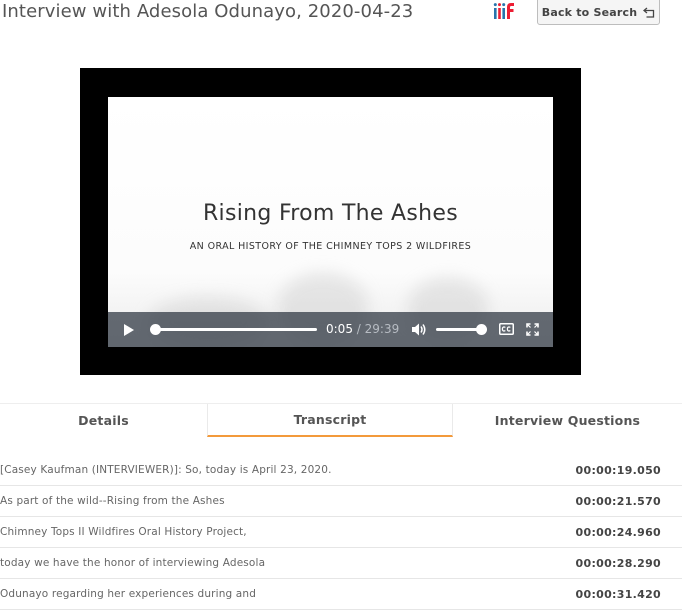  I want to click on content-tabs: Details Transcript Interview Questions, so click(341, 420).